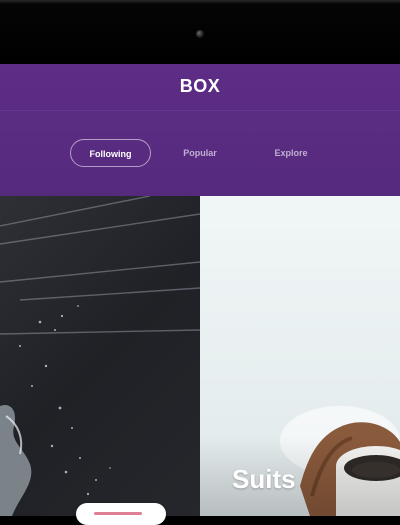 This screenshot has height=525, width=400. Describe the element at coordinates (291, 153) in the screenshot. I see `tab-explore: Explore` at that location.